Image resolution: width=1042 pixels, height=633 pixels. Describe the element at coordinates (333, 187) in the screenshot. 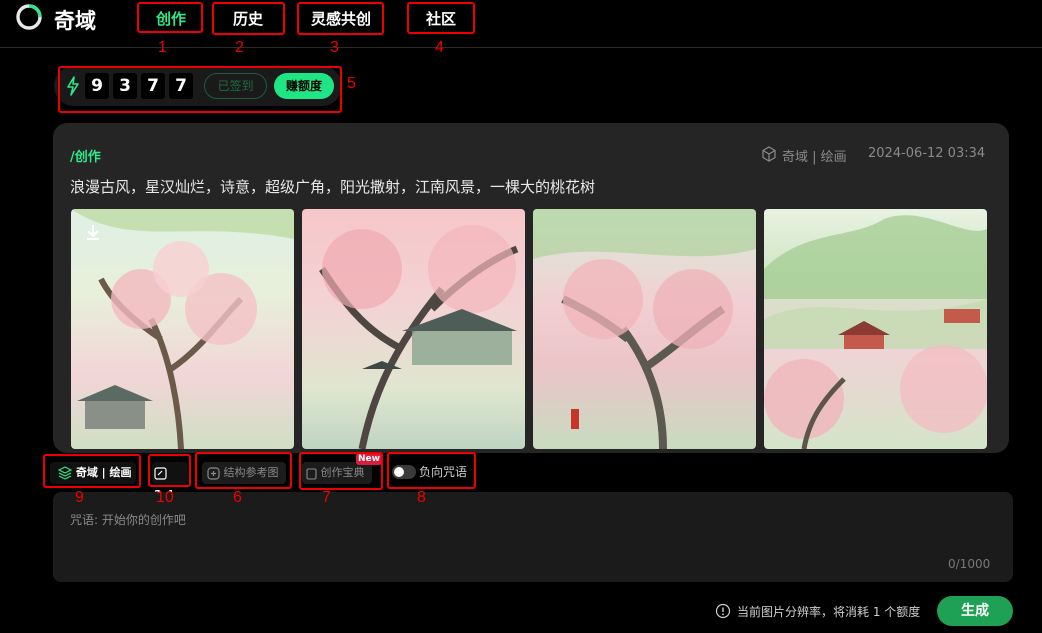

I see `prompt-text: 浪漫古风，星汉灿烂，诗意，超级广角，阳光撒射，江南风景，一棵大的桃花树` at that location.